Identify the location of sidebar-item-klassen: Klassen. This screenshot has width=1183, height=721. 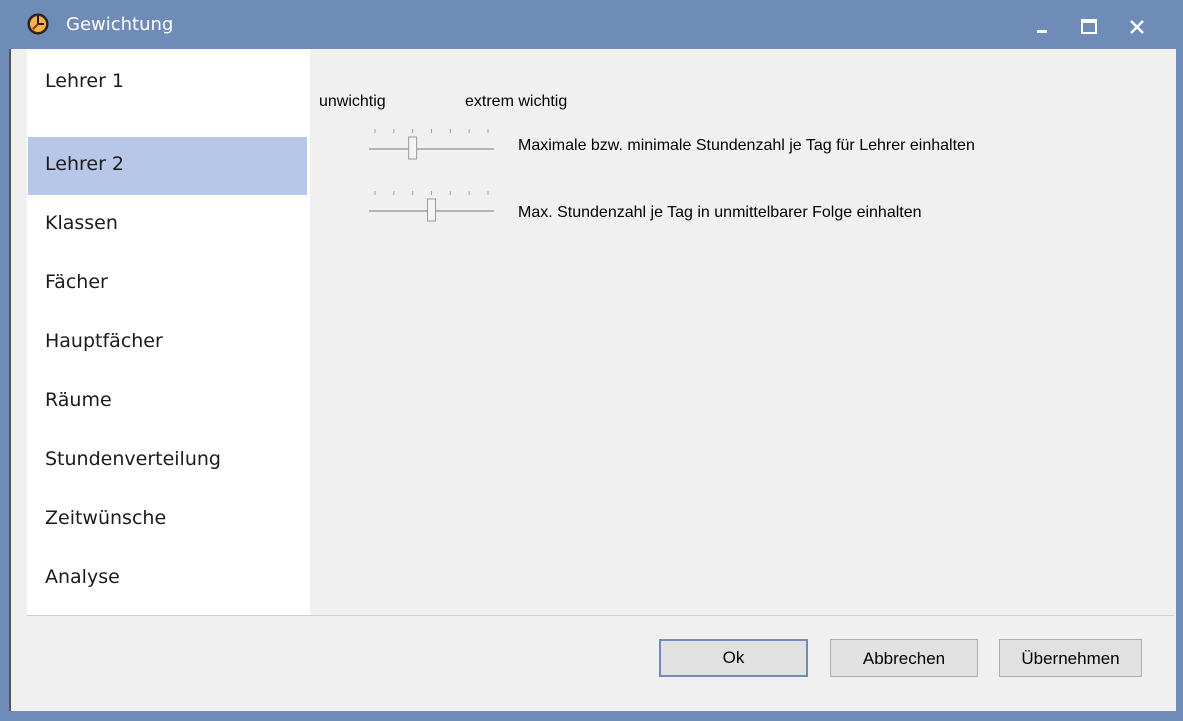
(167, 225).